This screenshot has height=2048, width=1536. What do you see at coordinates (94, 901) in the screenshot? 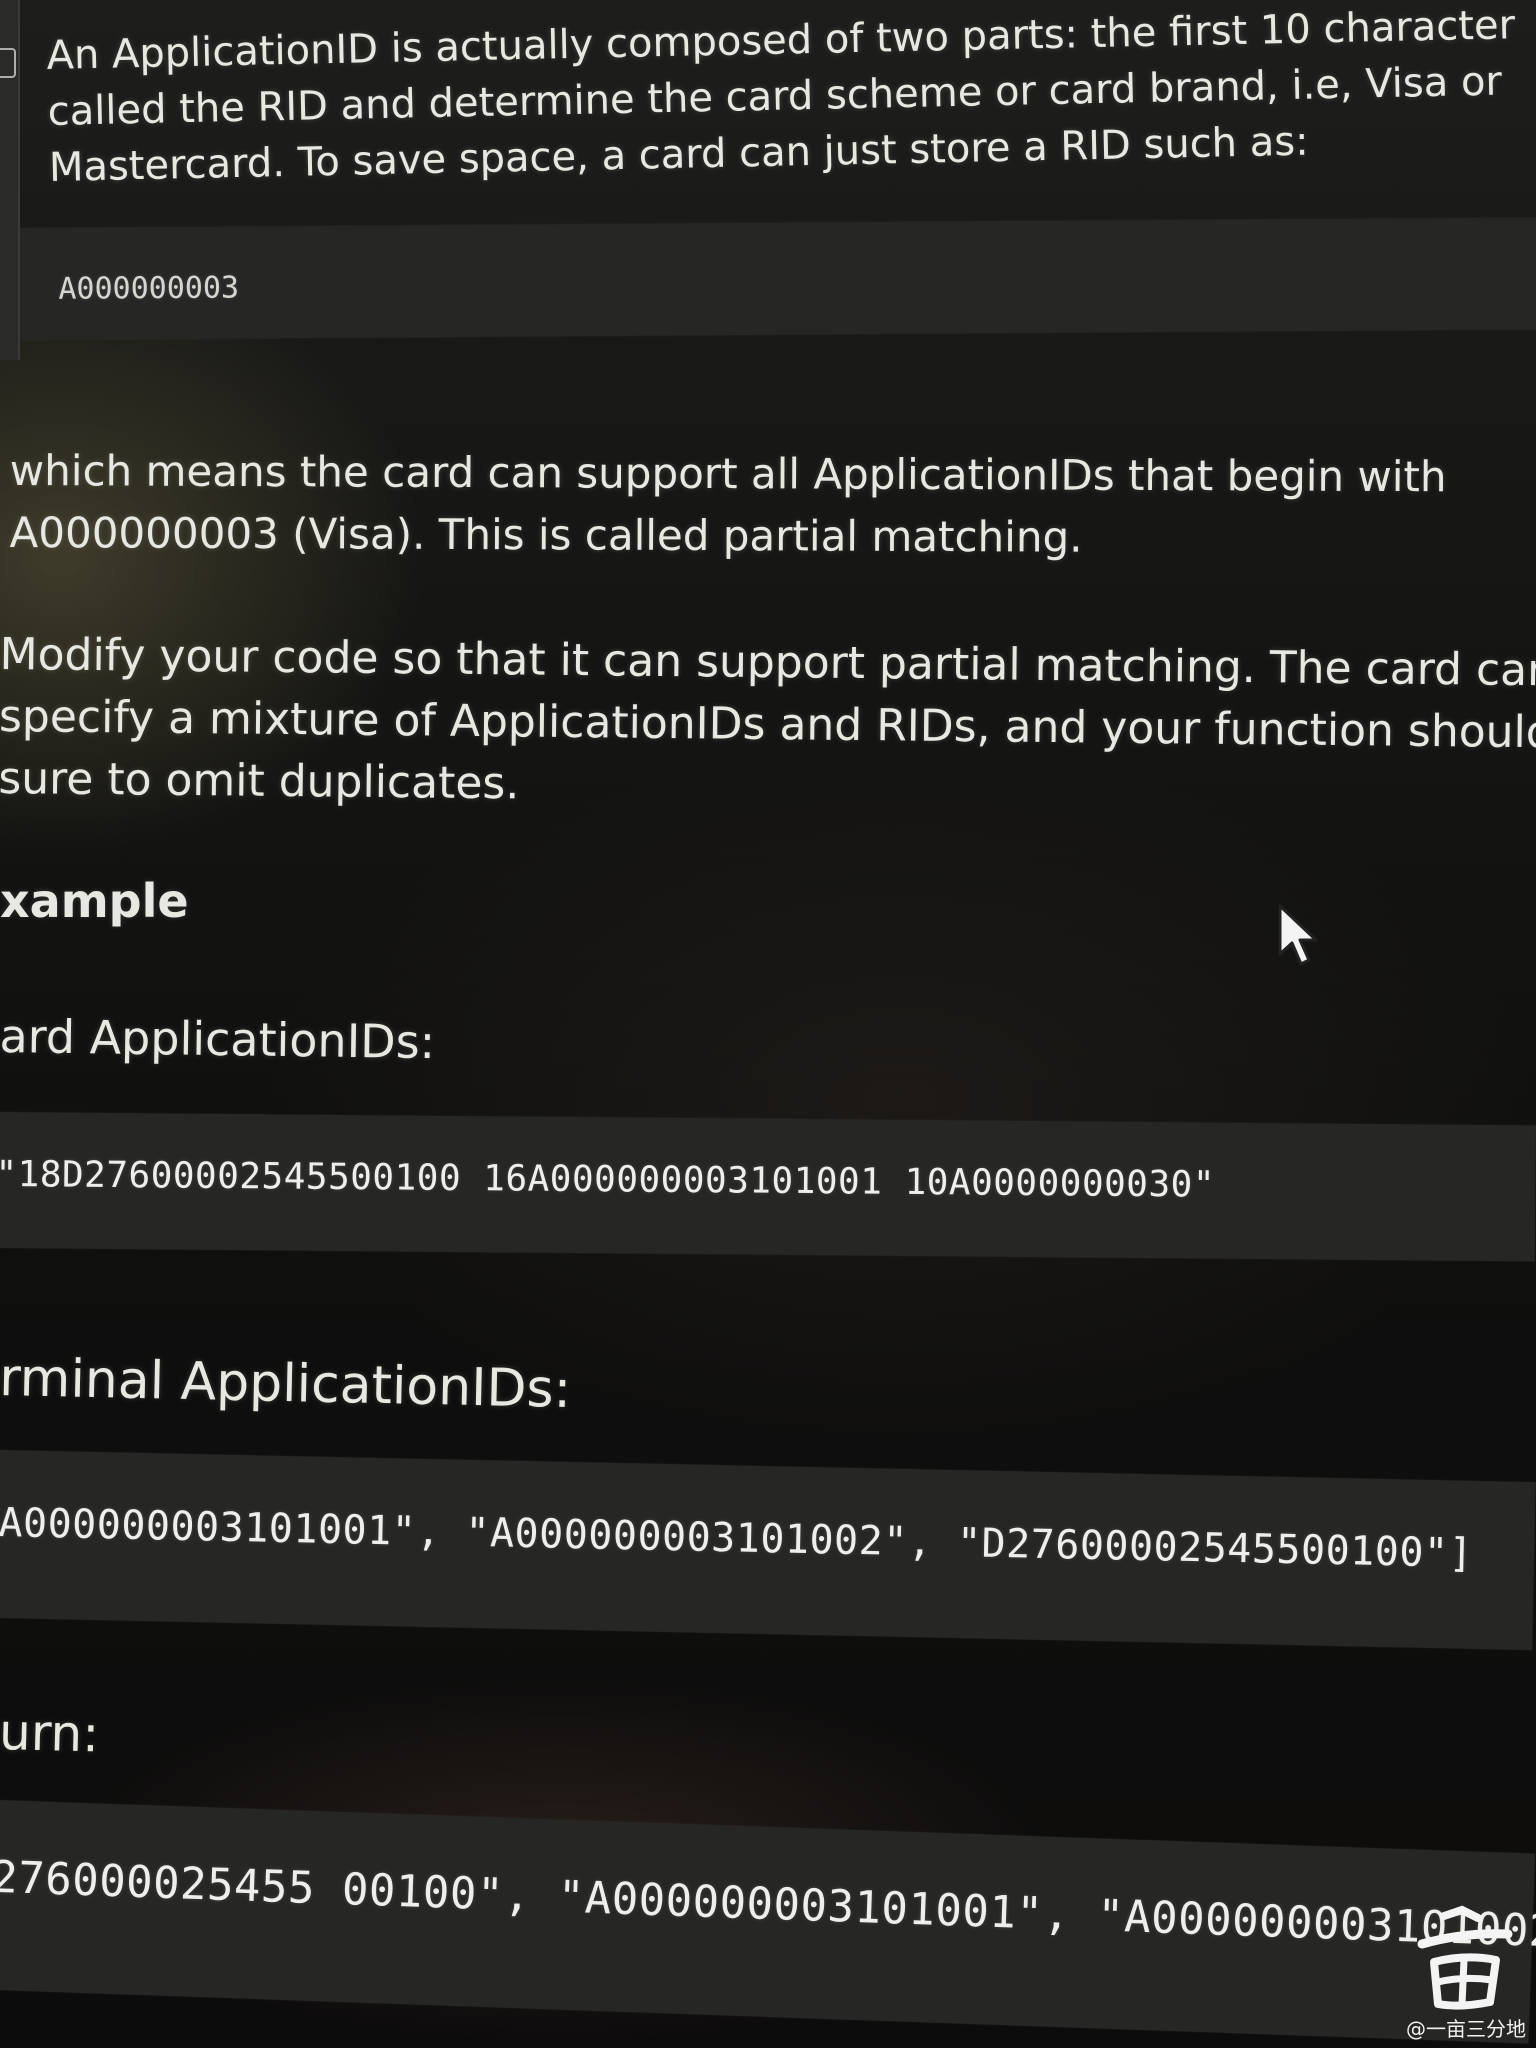
I see `example-heading: xample` at bounding box center [94, 901].